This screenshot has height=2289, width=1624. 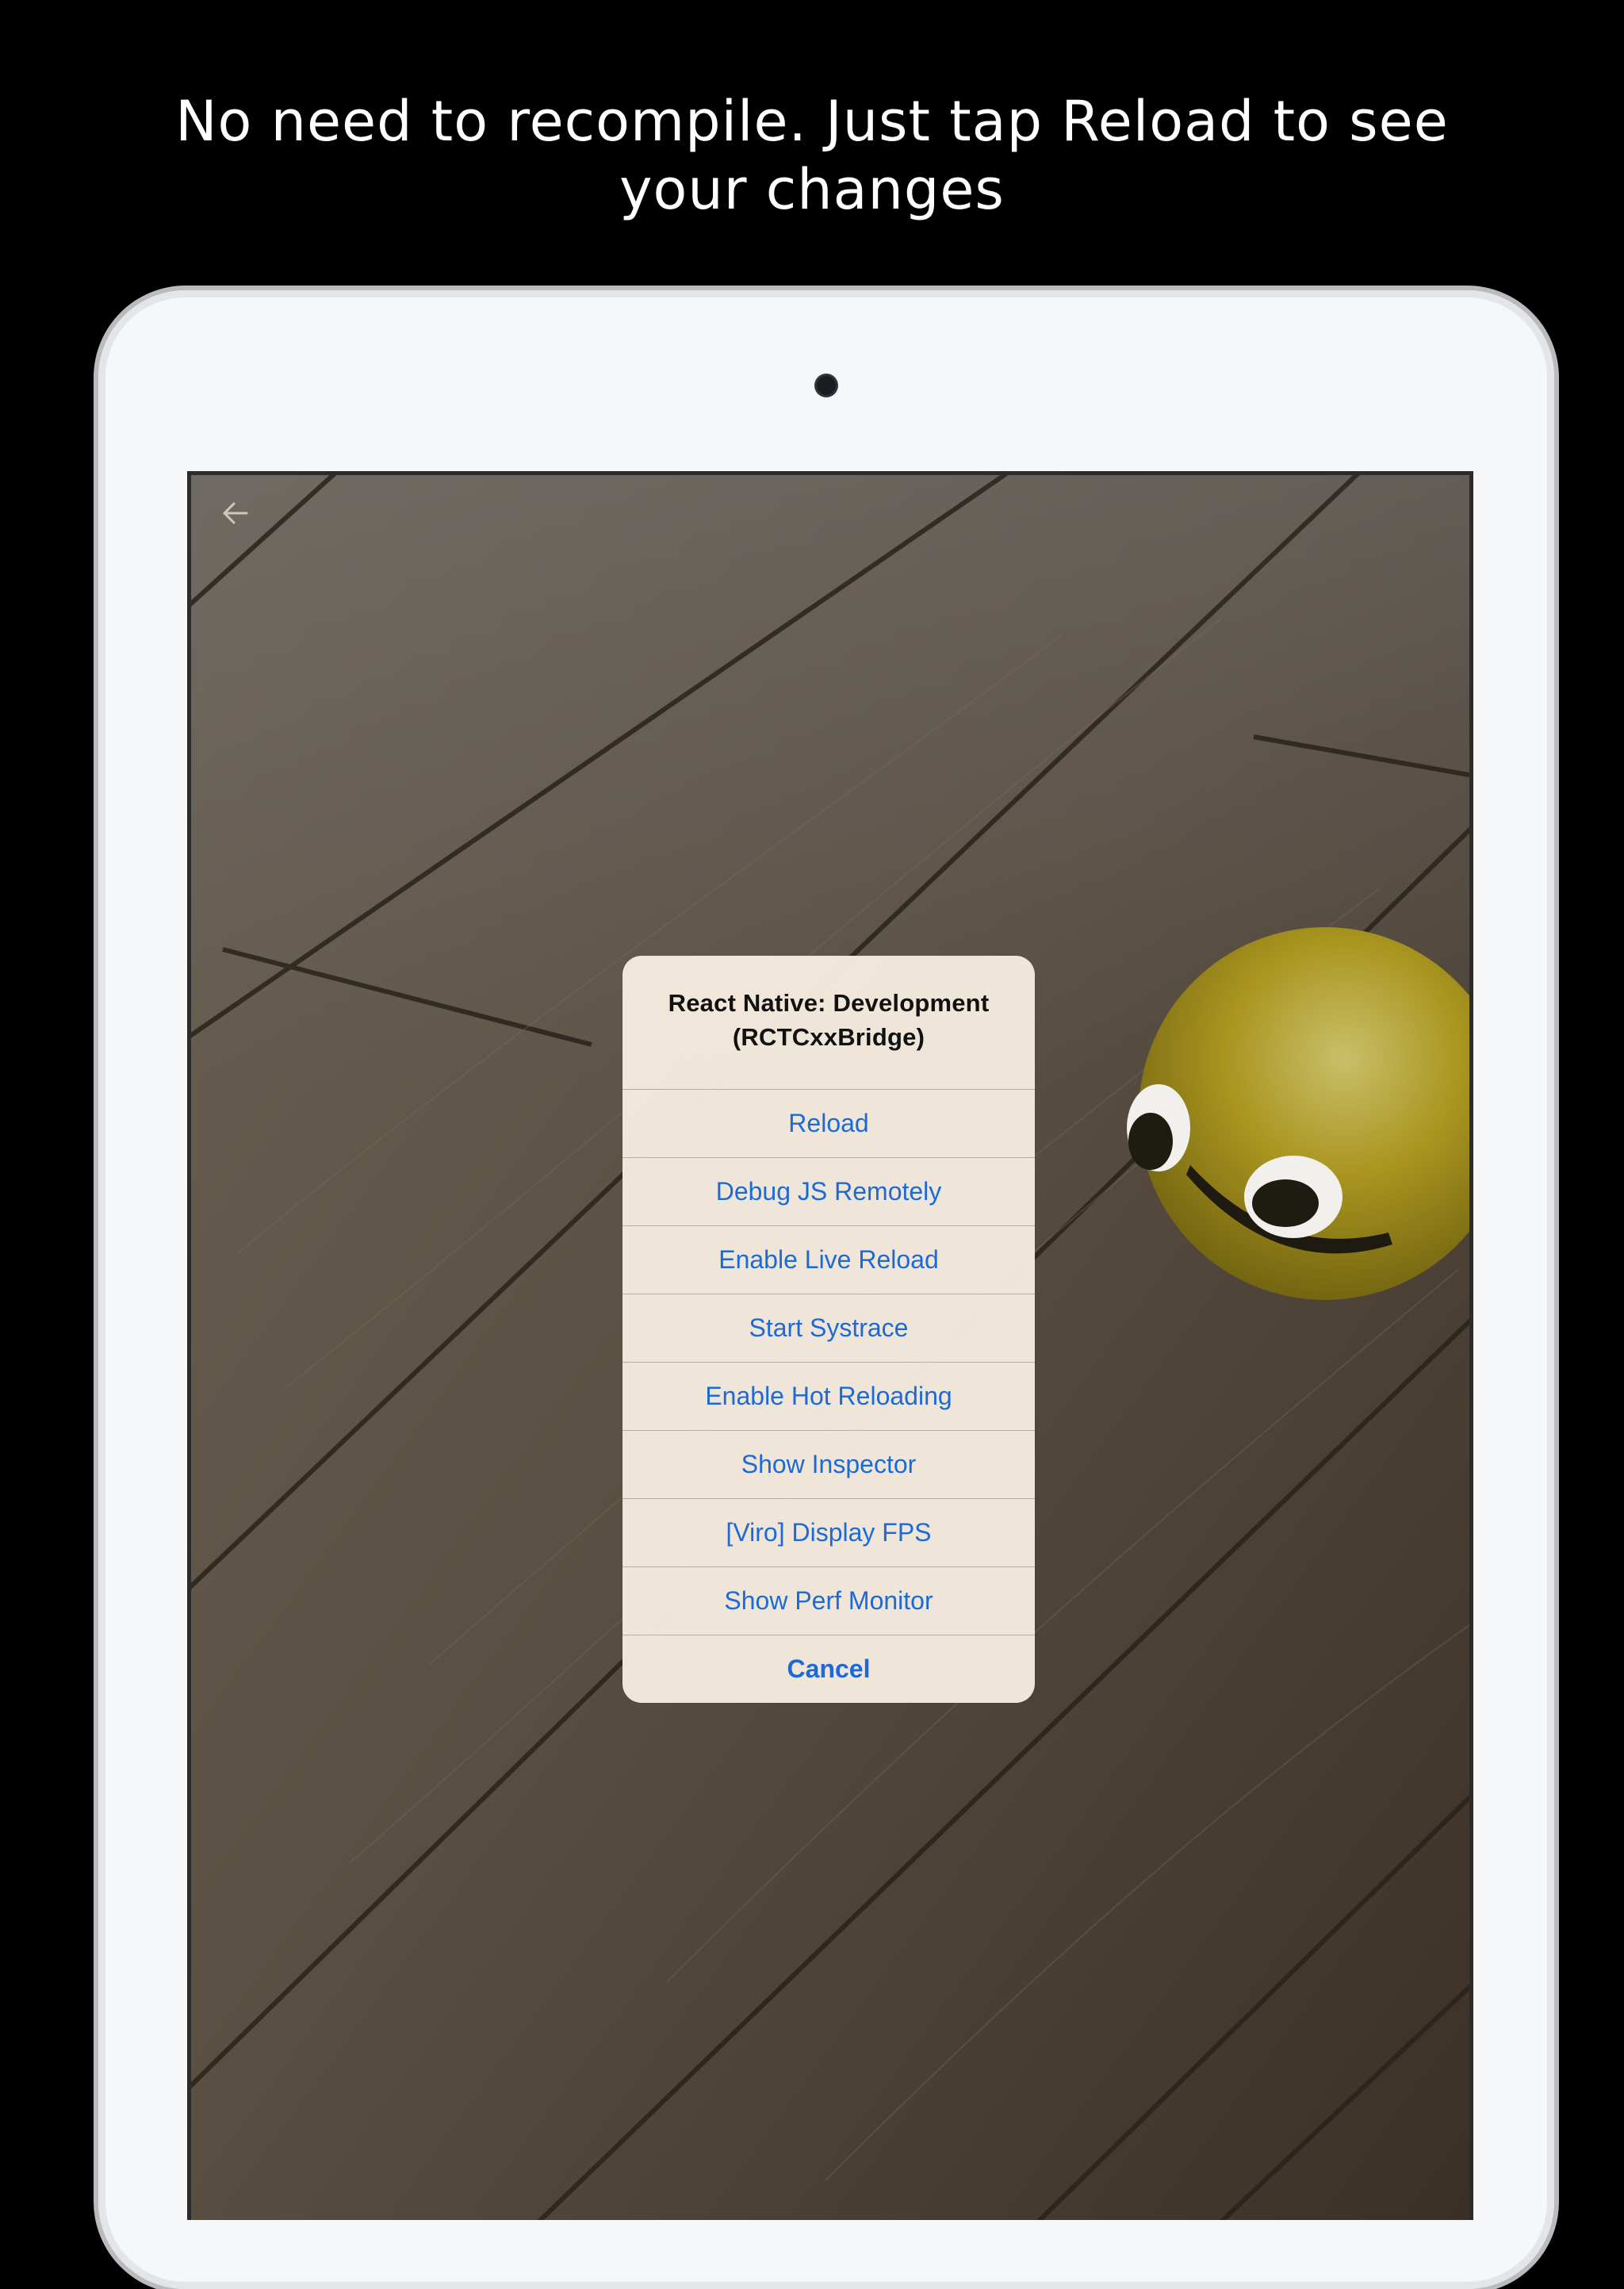 I want to click on back-arrow-icon, so click(x=236, y=513).